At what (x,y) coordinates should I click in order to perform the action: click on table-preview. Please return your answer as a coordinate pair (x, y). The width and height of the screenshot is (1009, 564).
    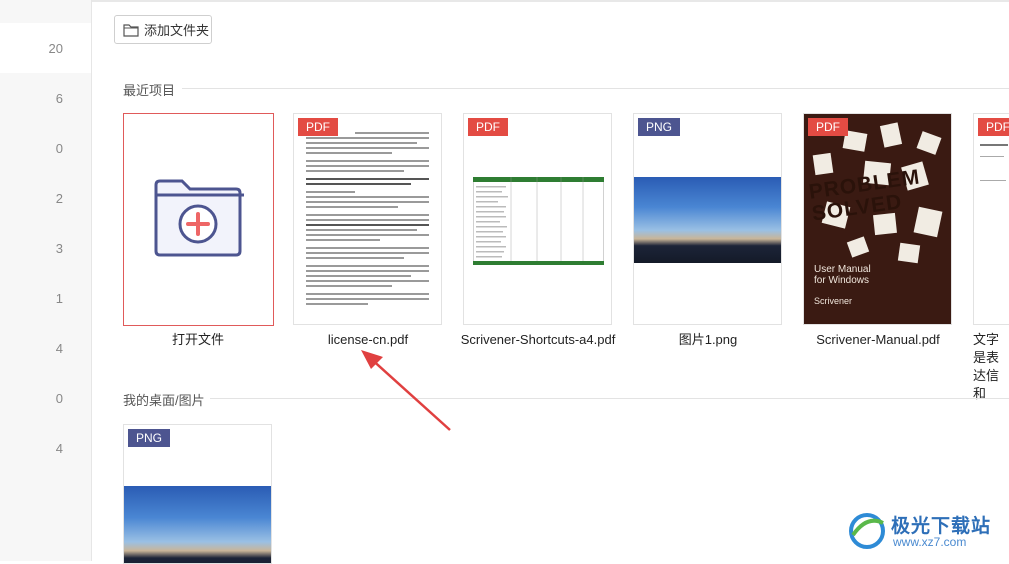
    Looking at the image, I should click on (538, 221).